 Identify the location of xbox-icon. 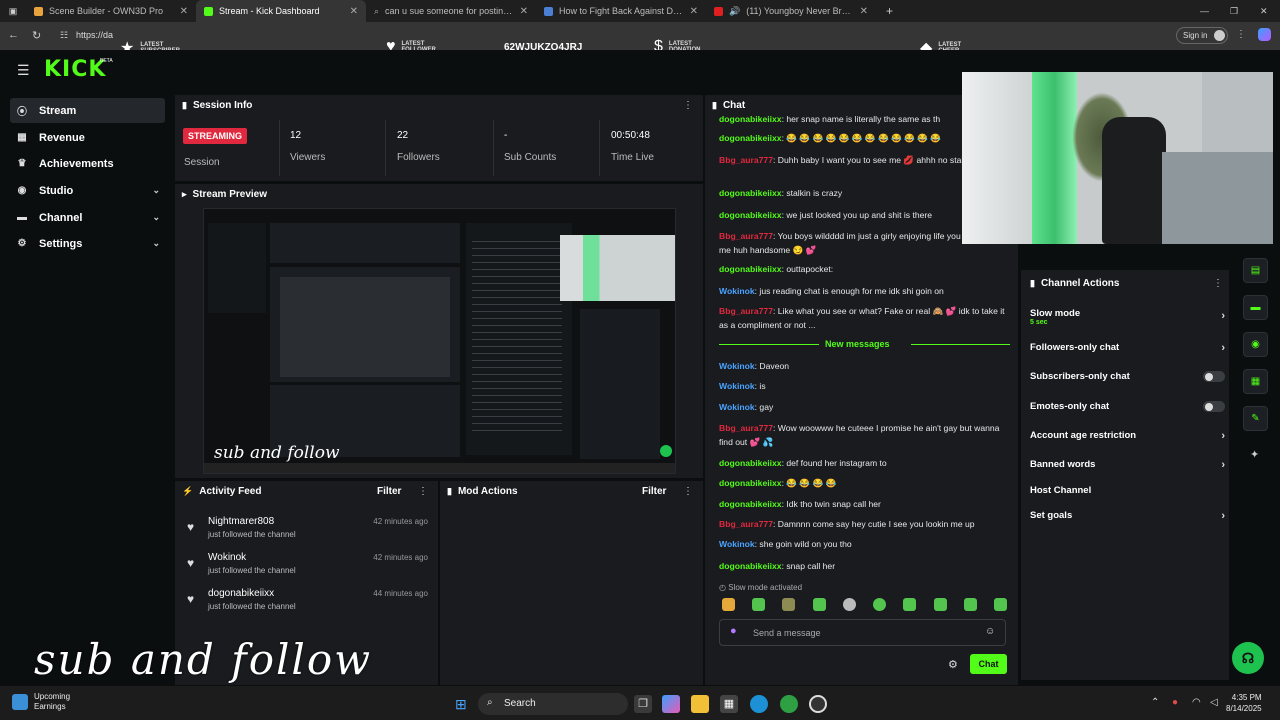
(789, 704).